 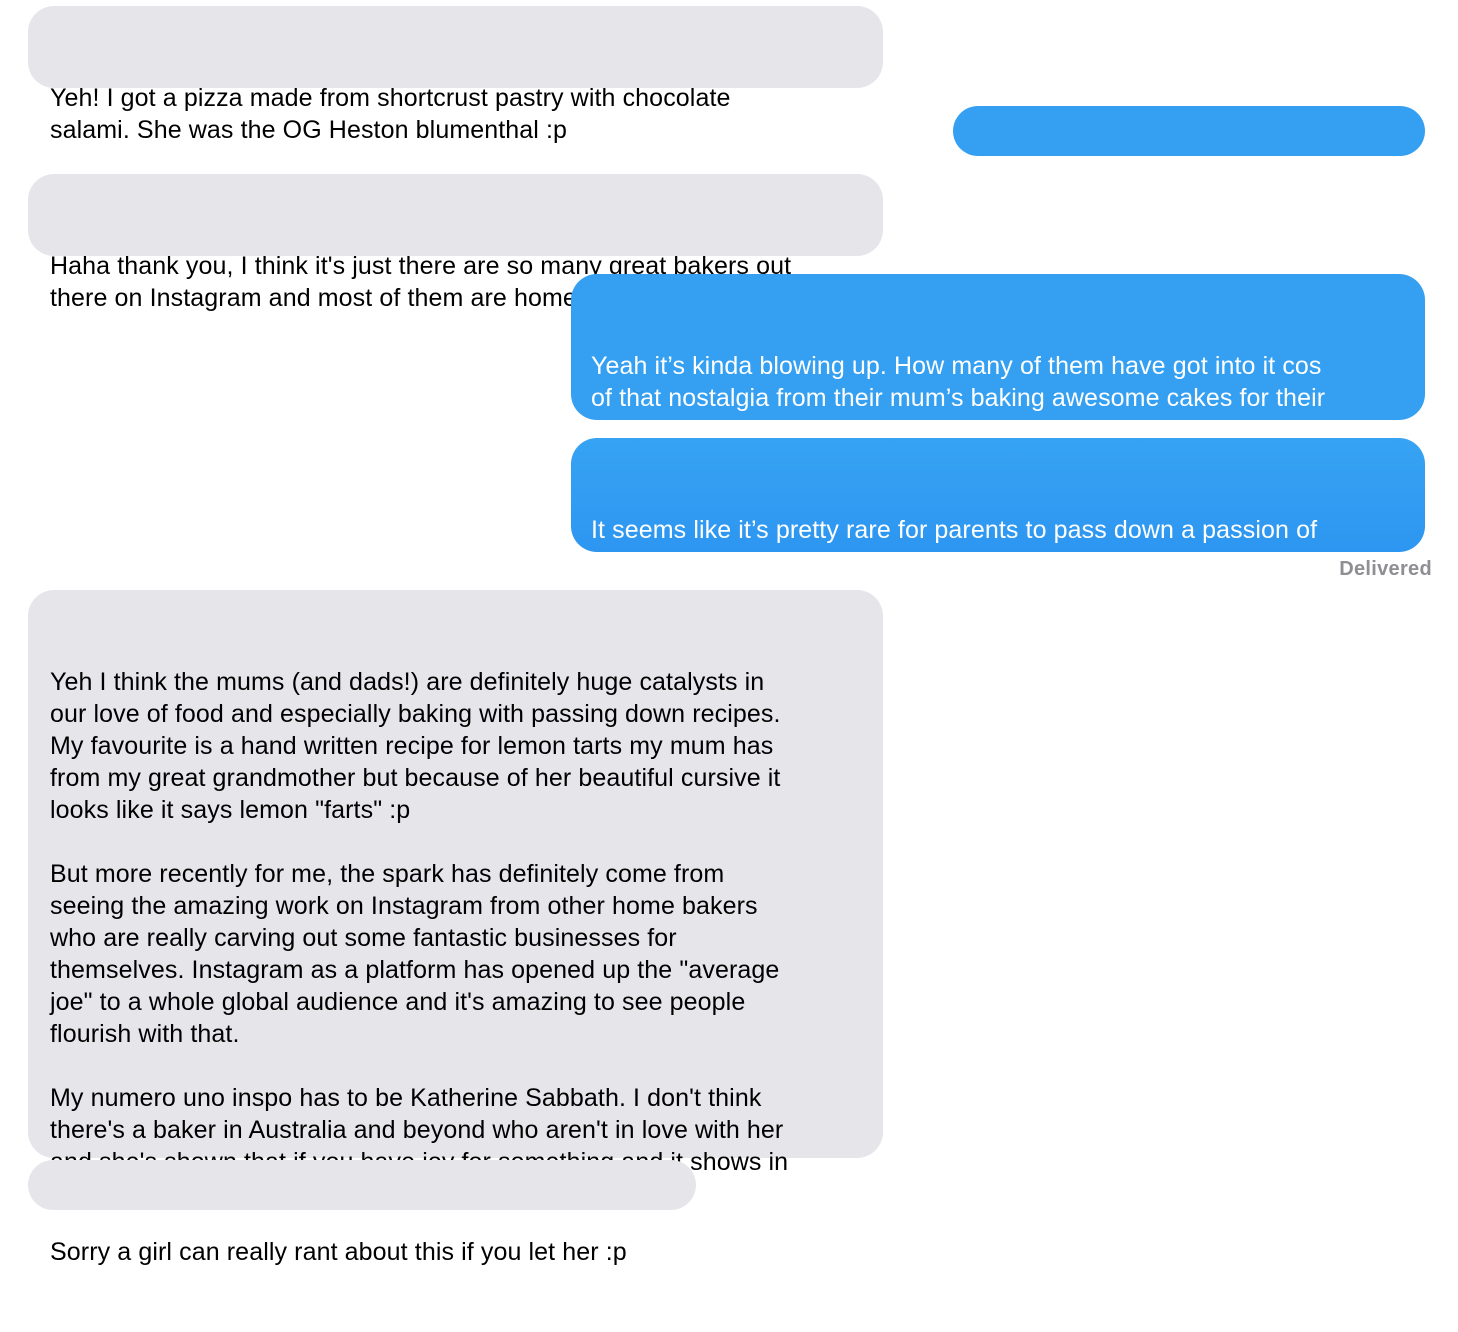 I want to click on message-text: haha classic. Good ol’ mumsy hey!?, so click(x=1174, y=198).